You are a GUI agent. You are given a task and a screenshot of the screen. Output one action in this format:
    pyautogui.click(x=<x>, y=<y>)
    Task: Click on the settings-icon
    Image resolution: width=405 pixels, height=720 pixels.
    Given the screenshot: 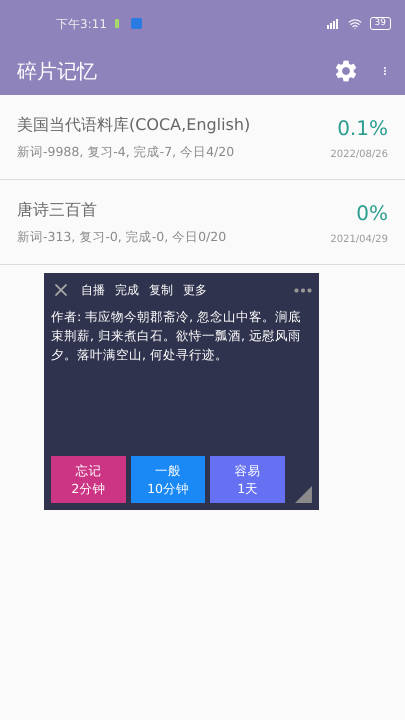 What is the action you would take?
    pyautogui.click(x=346, y=71)
    